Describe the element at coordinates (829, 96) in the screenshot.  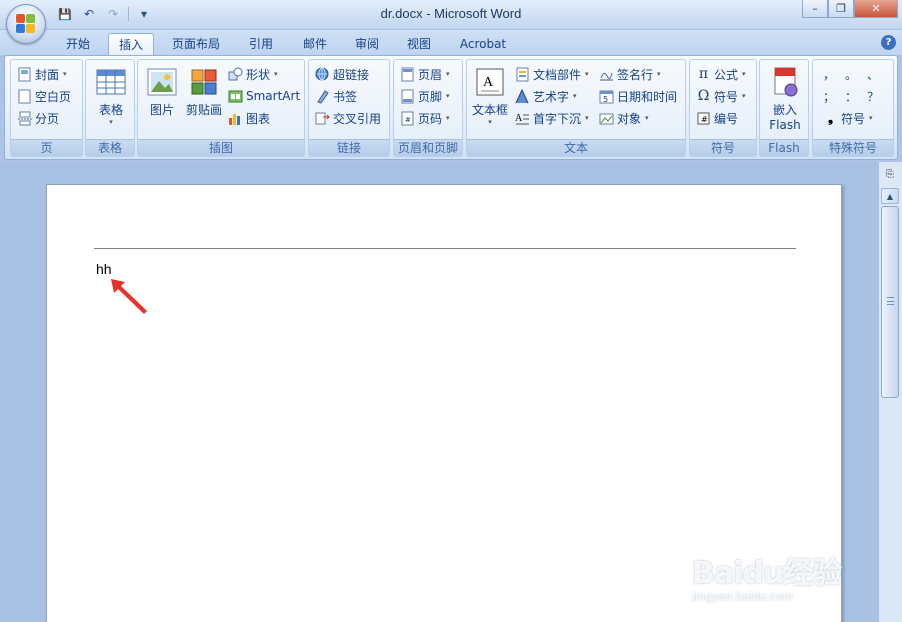
I see `special-semicolon: ；` at that location.